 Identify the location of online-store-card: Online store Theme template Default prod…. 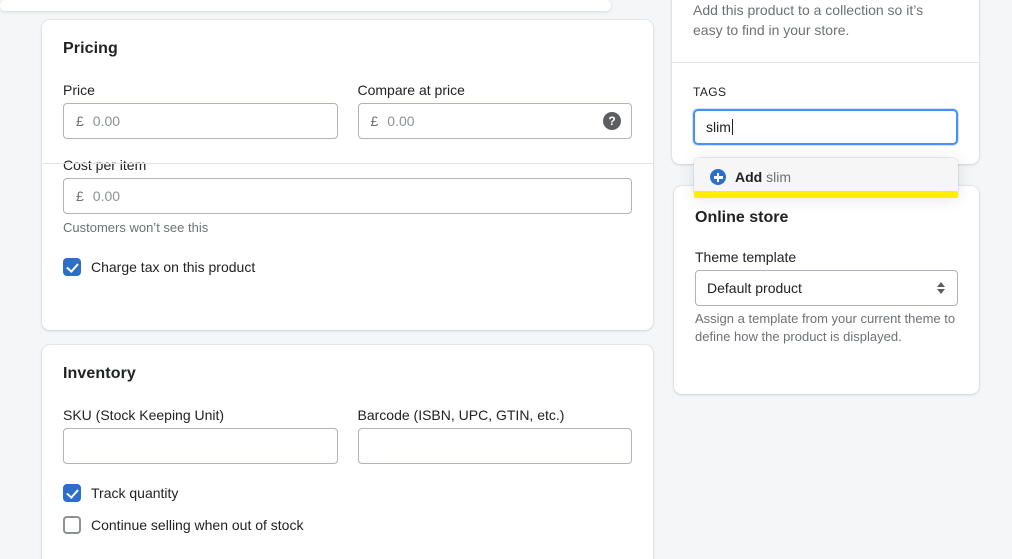
(826, 290).